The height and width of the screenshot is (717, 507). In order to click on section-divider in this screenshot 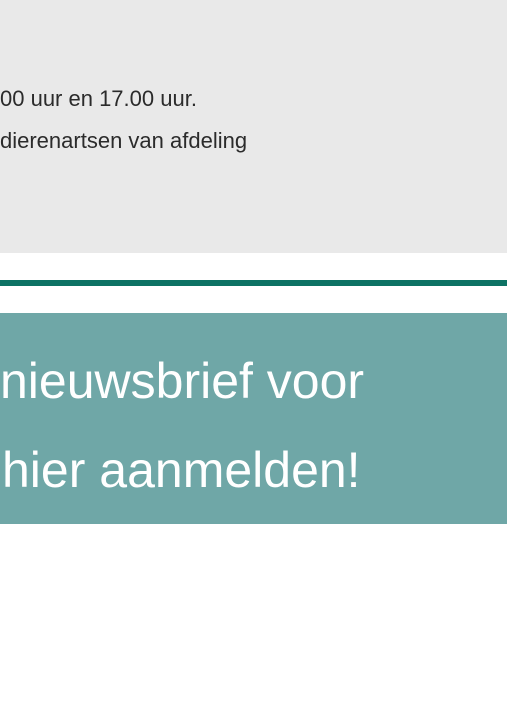, I will do `click(253, 283)`.